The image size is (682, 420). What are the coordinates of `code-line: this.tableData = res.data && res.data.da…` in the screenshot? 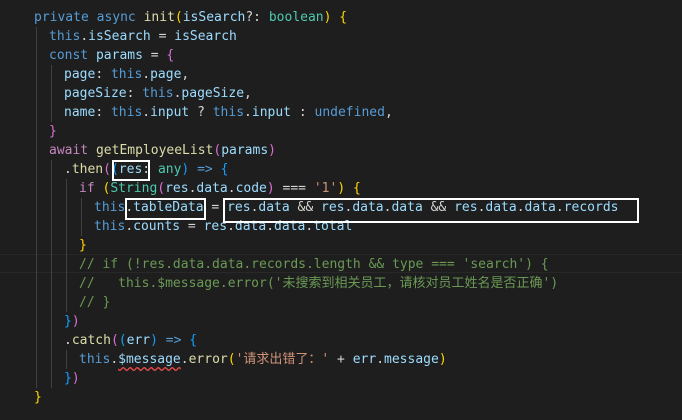 It's located at (341, 207).